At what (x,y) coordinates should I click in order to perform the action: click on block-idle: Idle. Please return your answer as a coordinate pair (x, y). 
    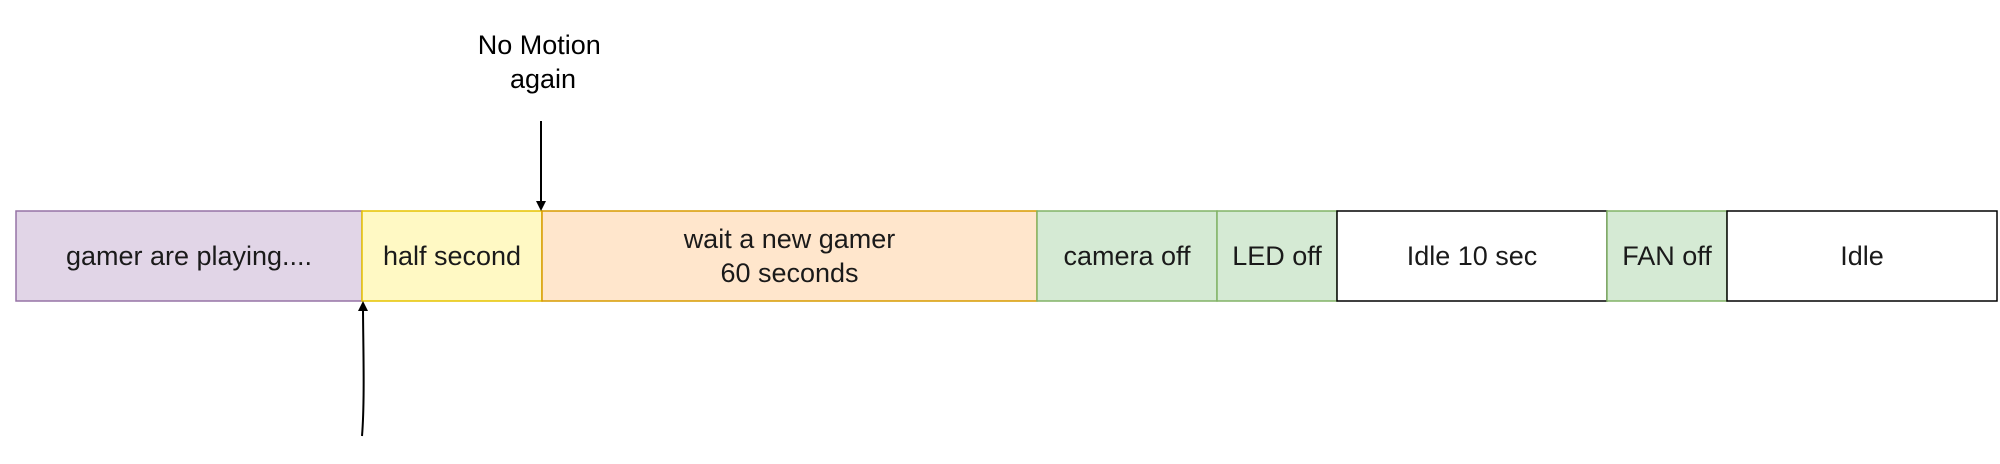
    Looking at the image, I should click on (1862, 256).